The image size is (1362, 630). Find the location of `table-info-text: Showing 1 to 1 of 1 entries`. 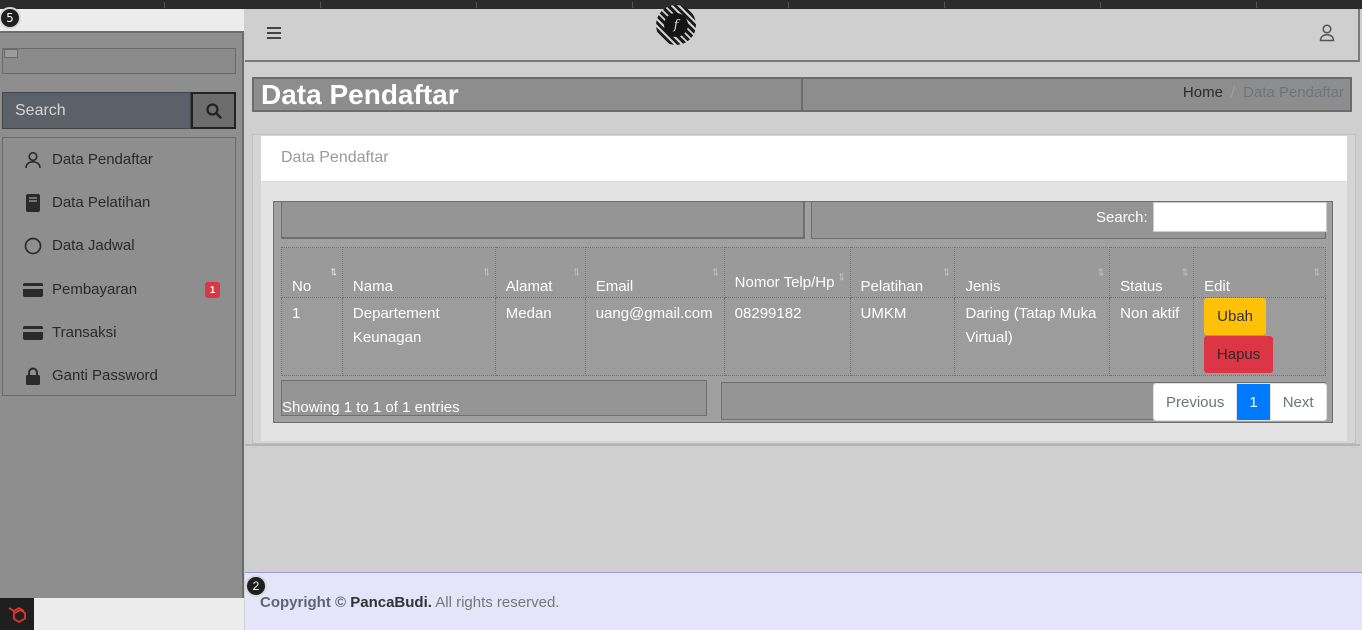

table-info-text: Showing 1 to 1 of 1 entries is located at coordinates (371, 407).